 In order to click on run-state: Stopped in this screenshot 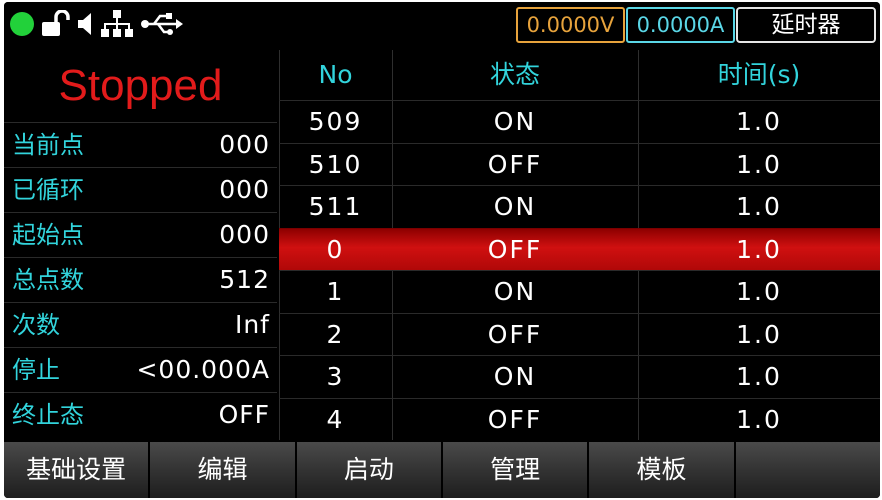, I will do `click(140, 85)`.